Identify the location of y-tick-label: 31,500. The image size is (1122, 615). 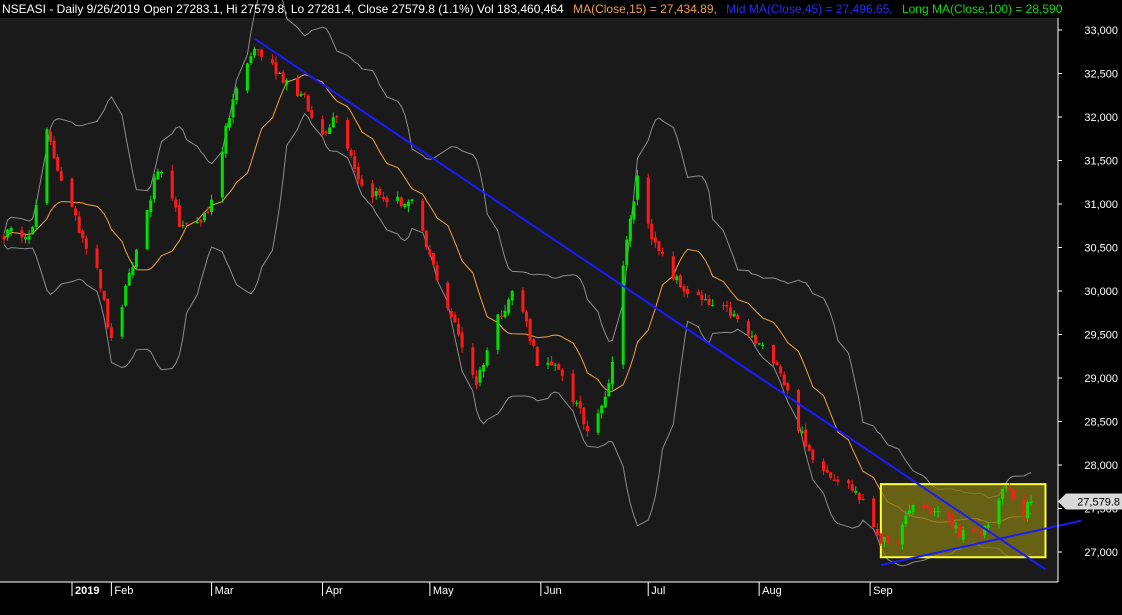
(1101, 162).